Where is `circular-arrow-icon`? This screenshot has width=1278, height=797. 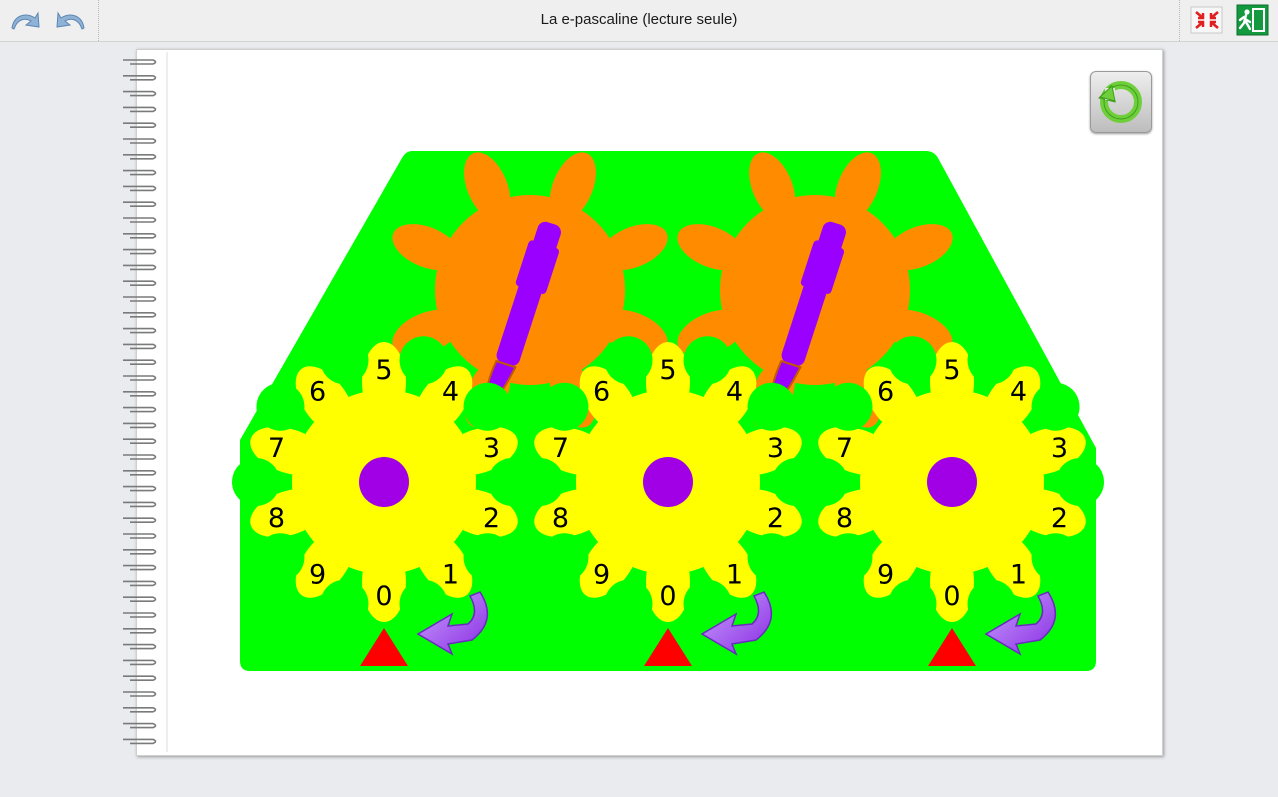
circular-arrow-icon is located at coordinates (1120, 102).